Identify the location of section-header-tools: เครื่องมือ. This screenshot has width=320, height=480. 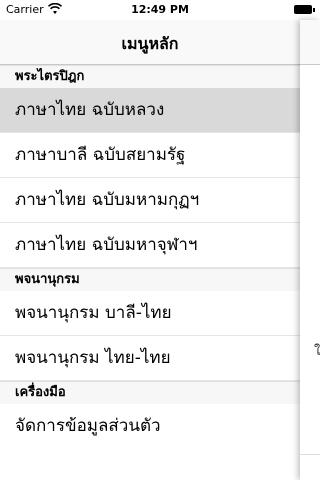
(150, 392).